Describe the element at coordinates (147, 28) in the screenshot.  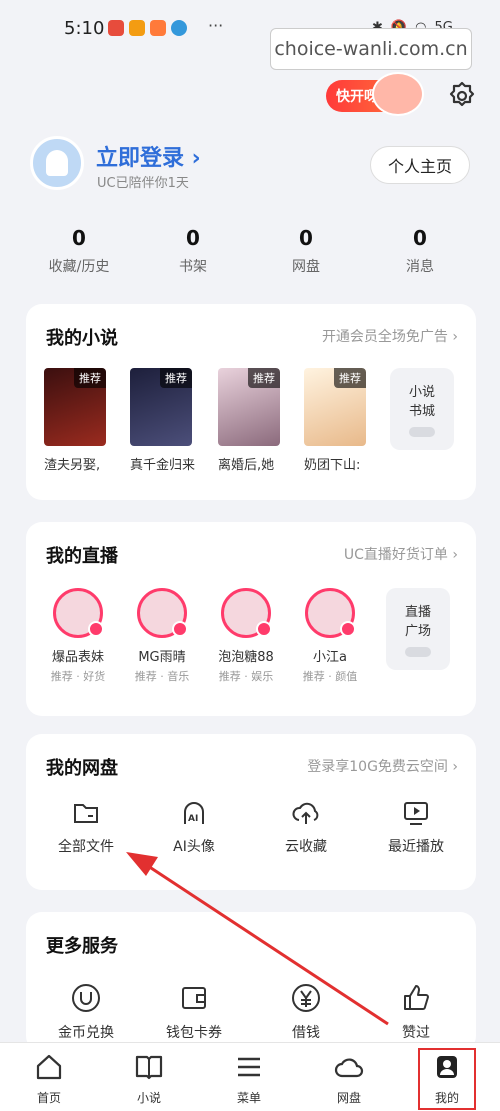
I see `notification-icons` at that location.